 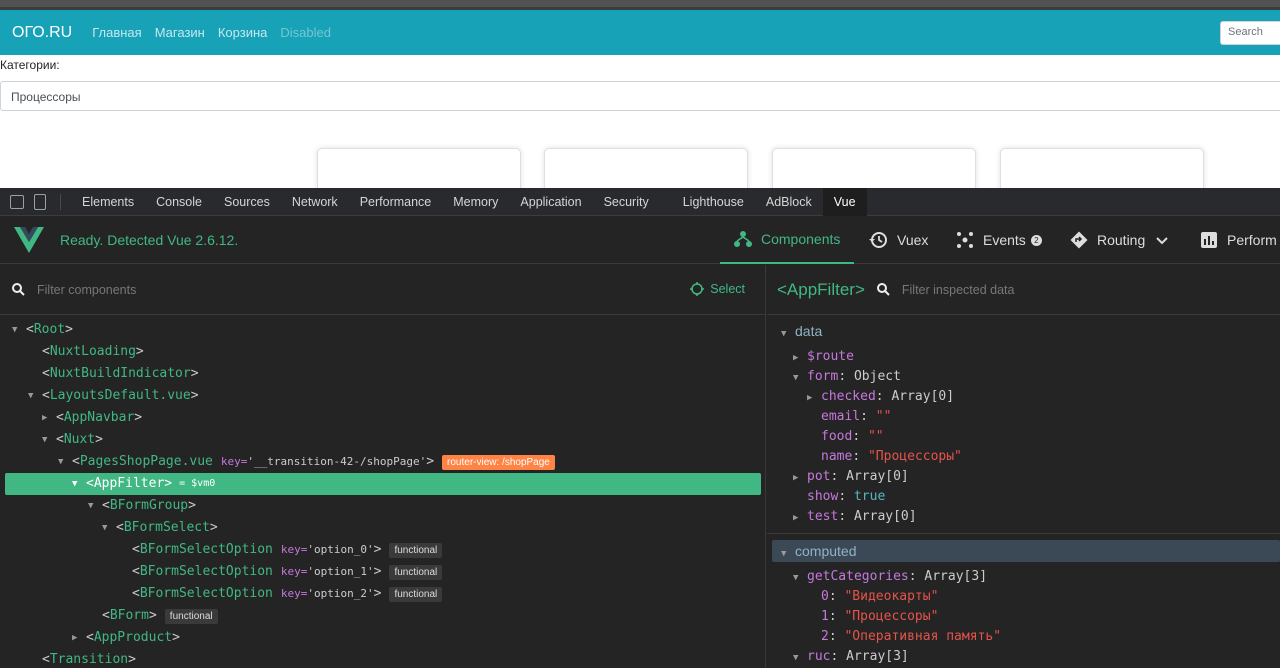 What do you see at coordinates (787, 240) in the screenshot?
I see `vue-tab-components: Components` at bounding box center [787, 240].